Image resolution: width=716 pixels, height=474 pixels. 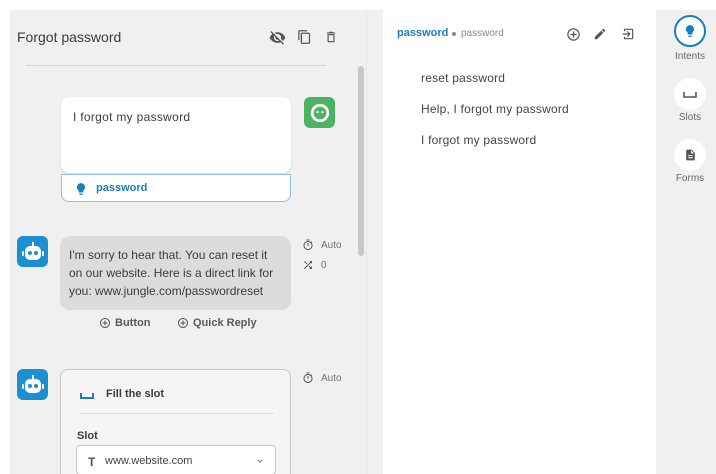 What do you see at coordinates (260, 461) in the screenshot?
I see `chevron-down-icon` at bounding box center [260, 461].